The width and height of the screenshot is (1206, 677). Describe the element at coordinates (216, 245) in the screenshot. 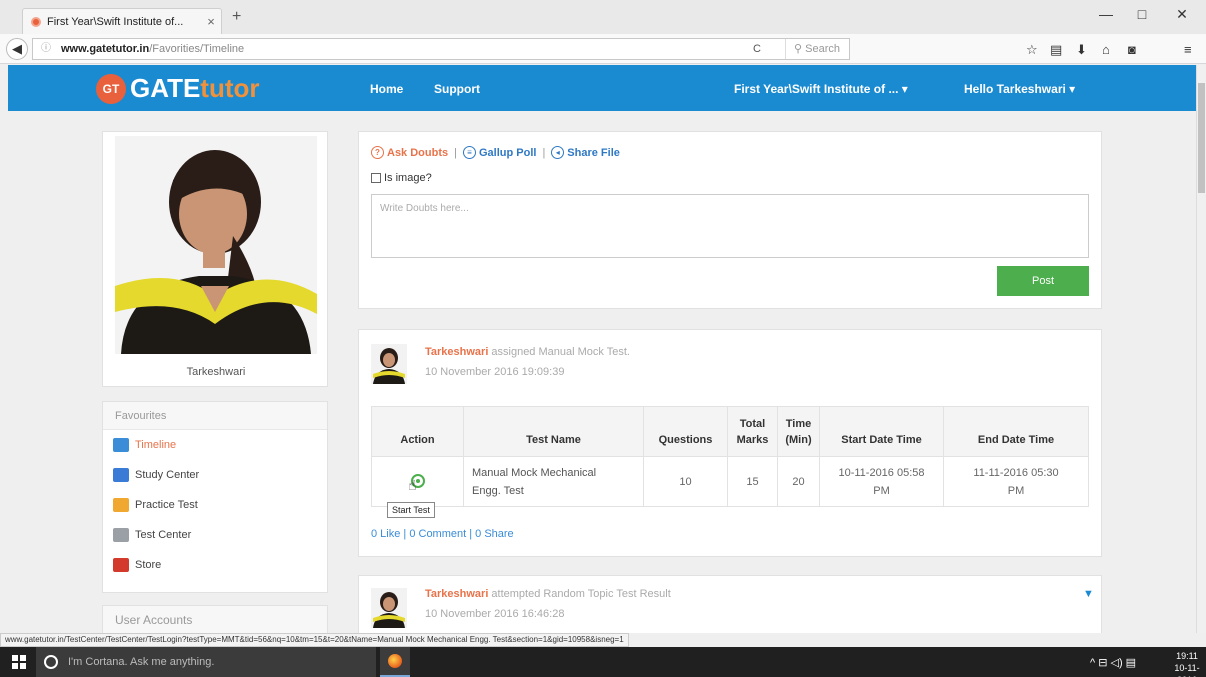

I see `profile-photo` at that location.